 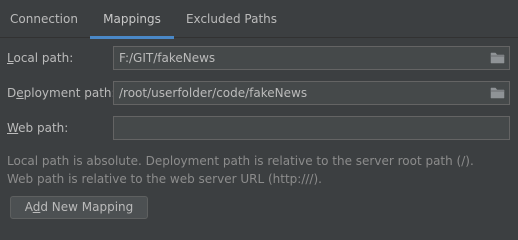 What do you see at coordinates (213, 93) in the screenshot?
I see `deployment-path-value: /root/userfolder/code/fakeNews` at bounding box center [213, 93].